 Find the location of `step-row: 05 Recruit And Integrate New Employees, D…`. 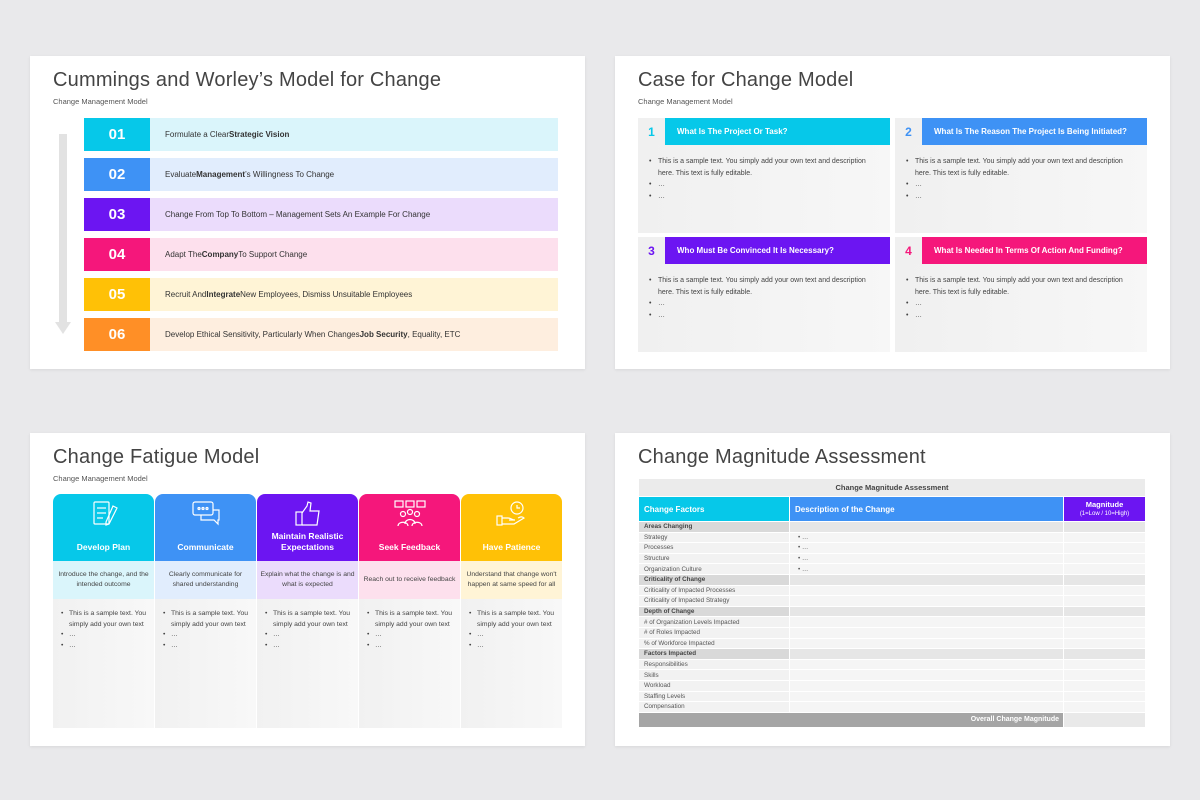

step-row: 05 Recruit And Integrate New Employees, D… is located at coordinates (321, 294).